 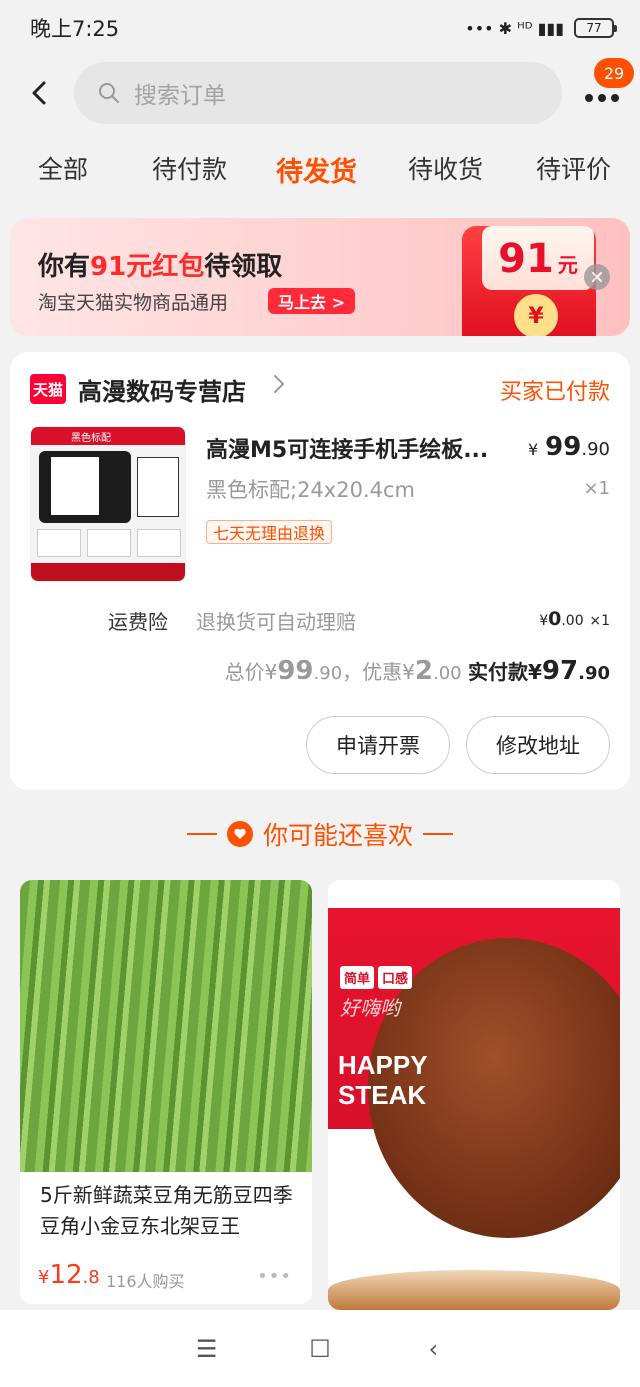 What do you see at coordinates (91, 1277) in the screenshot?
I see `rec-price-decimal: .8` at bounding box center [91, 1277].